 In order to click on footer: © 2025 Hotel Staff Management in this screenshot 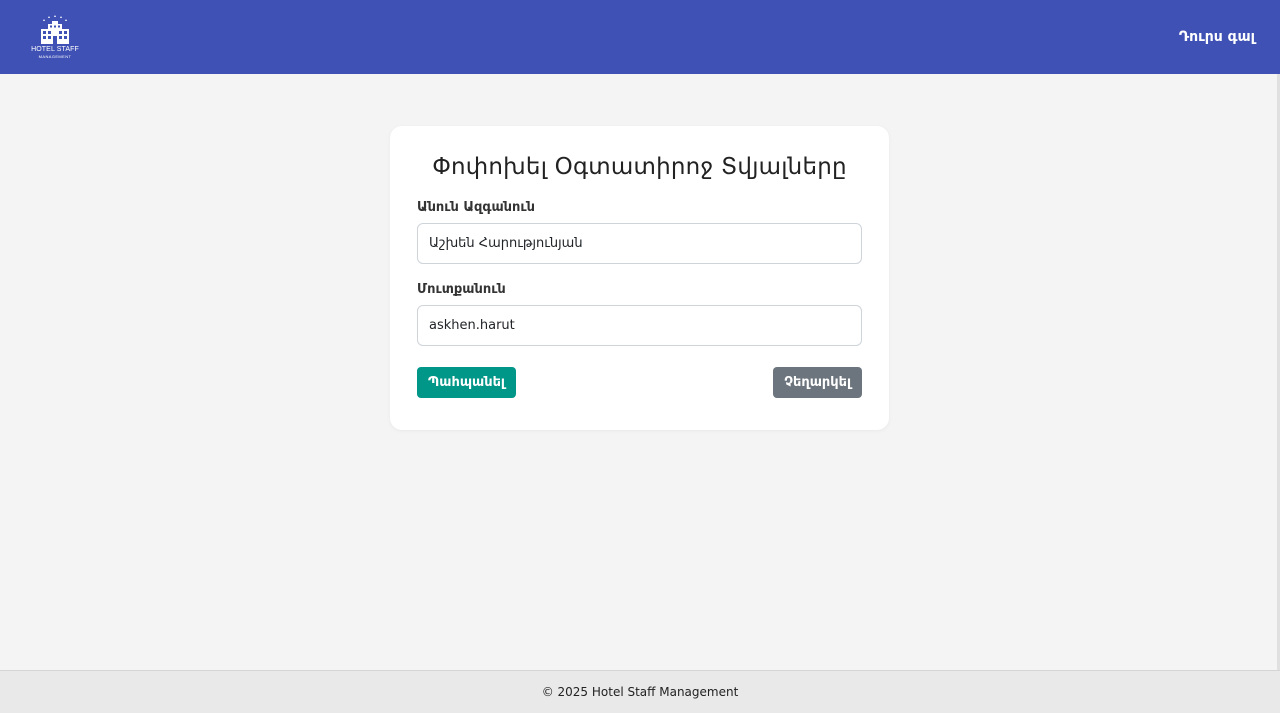, I will do `click(640, 691)`.